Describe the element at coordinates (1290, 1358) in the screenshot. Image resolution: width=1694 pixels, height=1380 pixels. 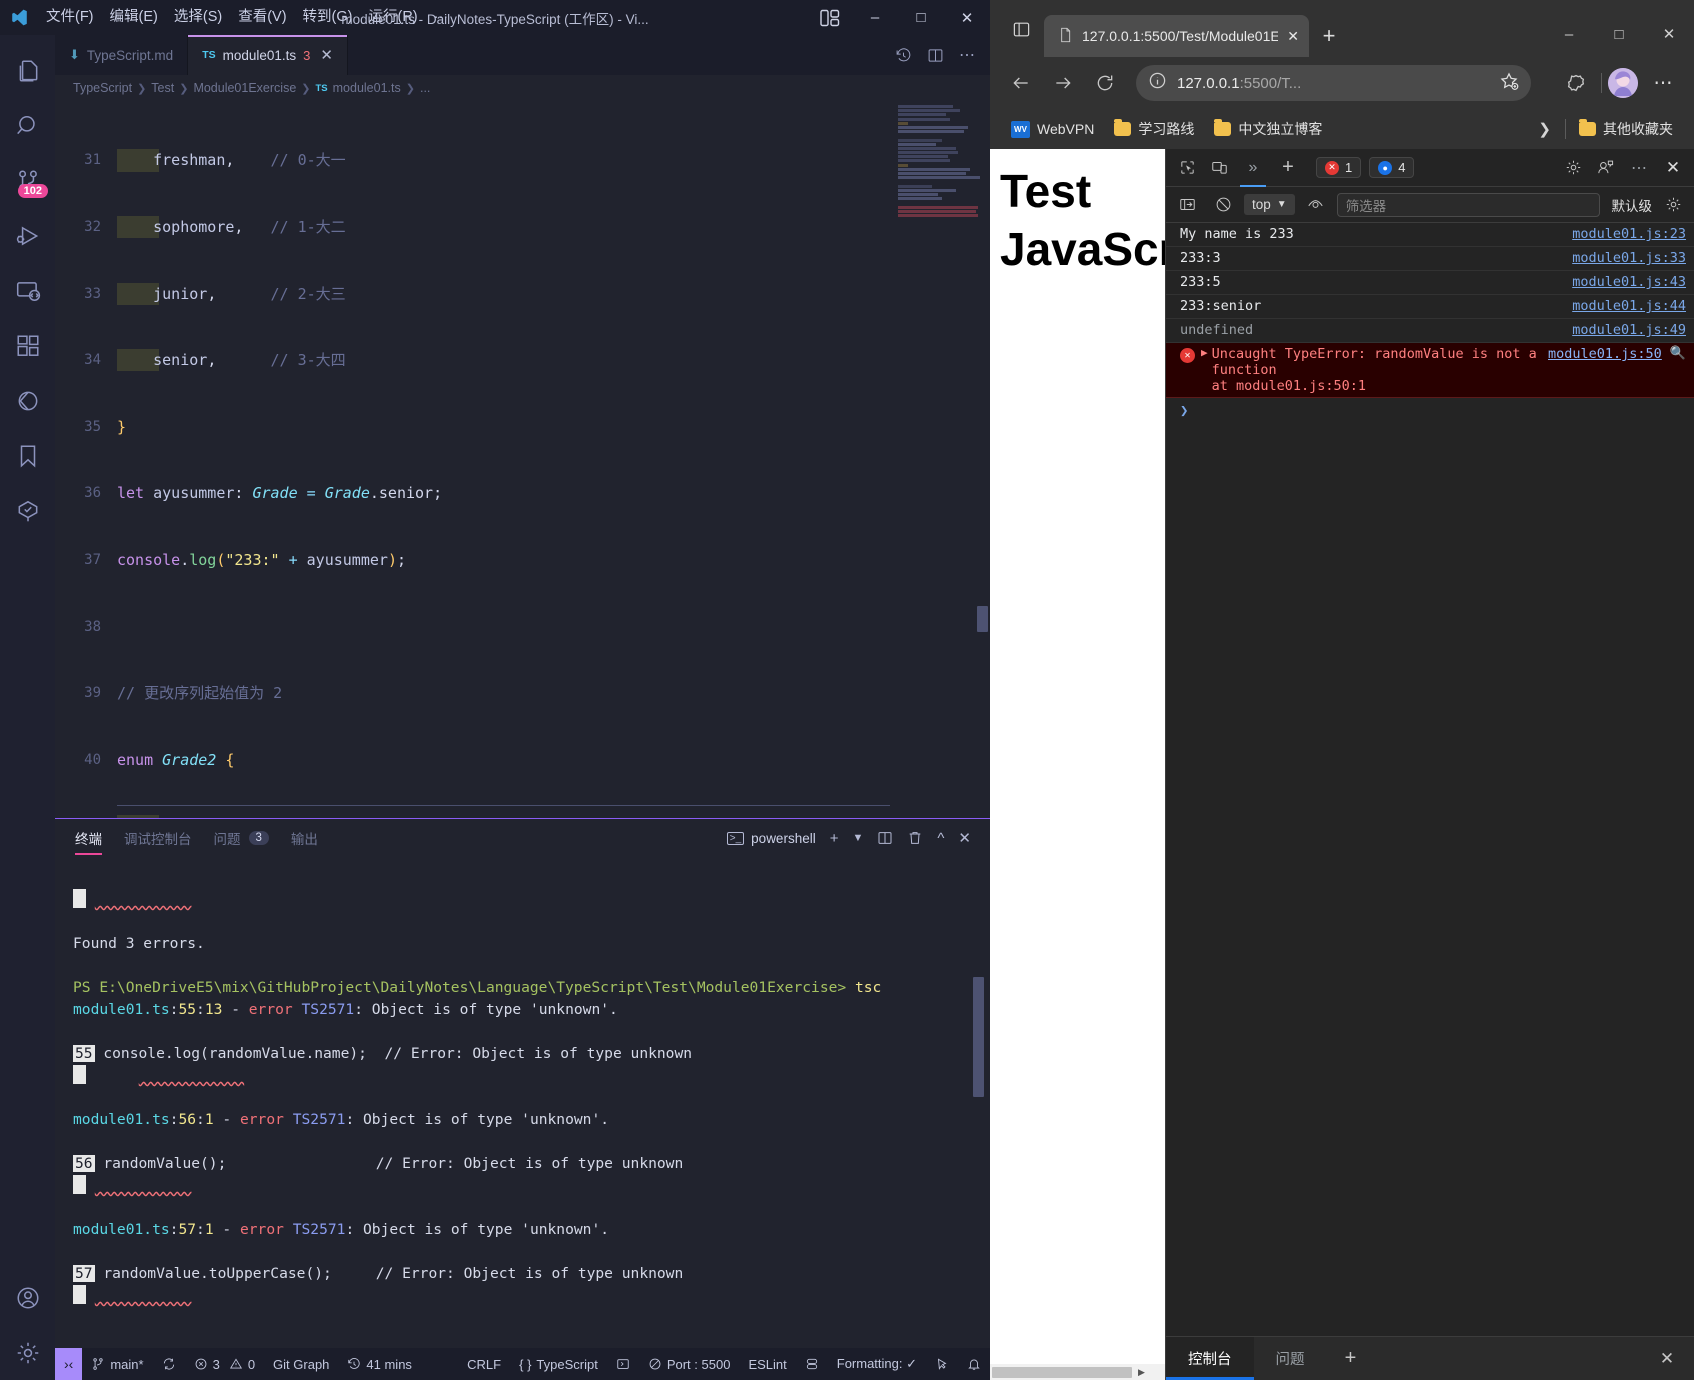
I see `drawer-tab-issues: 问题` at that location.